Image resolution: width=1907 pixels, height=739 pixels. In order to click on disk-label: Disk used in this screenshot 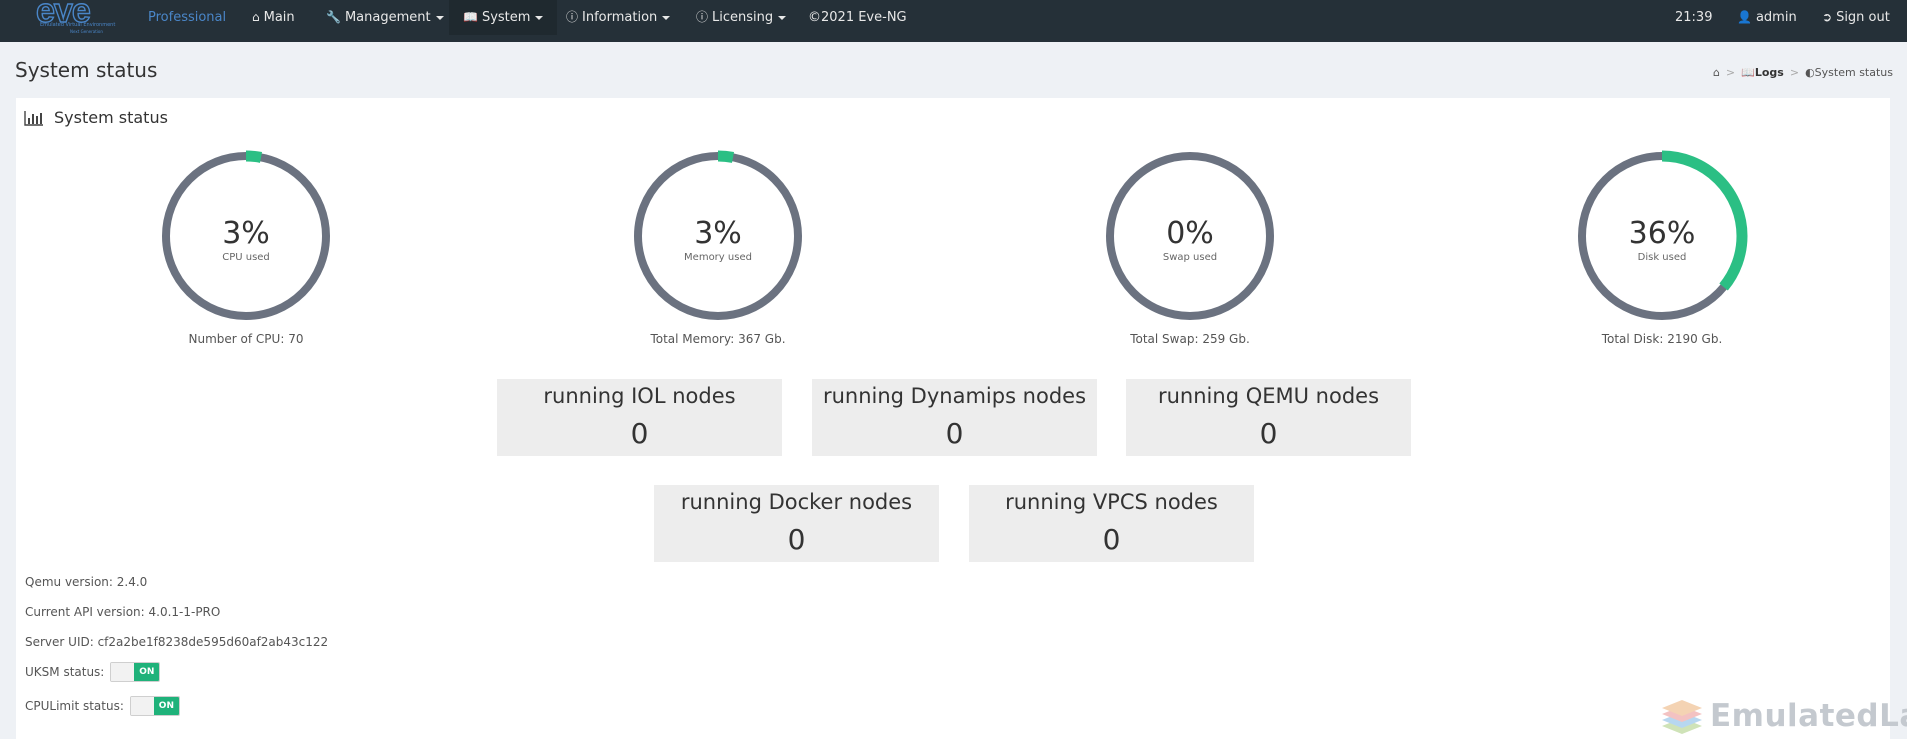, I will do `click(1662, 257)`.